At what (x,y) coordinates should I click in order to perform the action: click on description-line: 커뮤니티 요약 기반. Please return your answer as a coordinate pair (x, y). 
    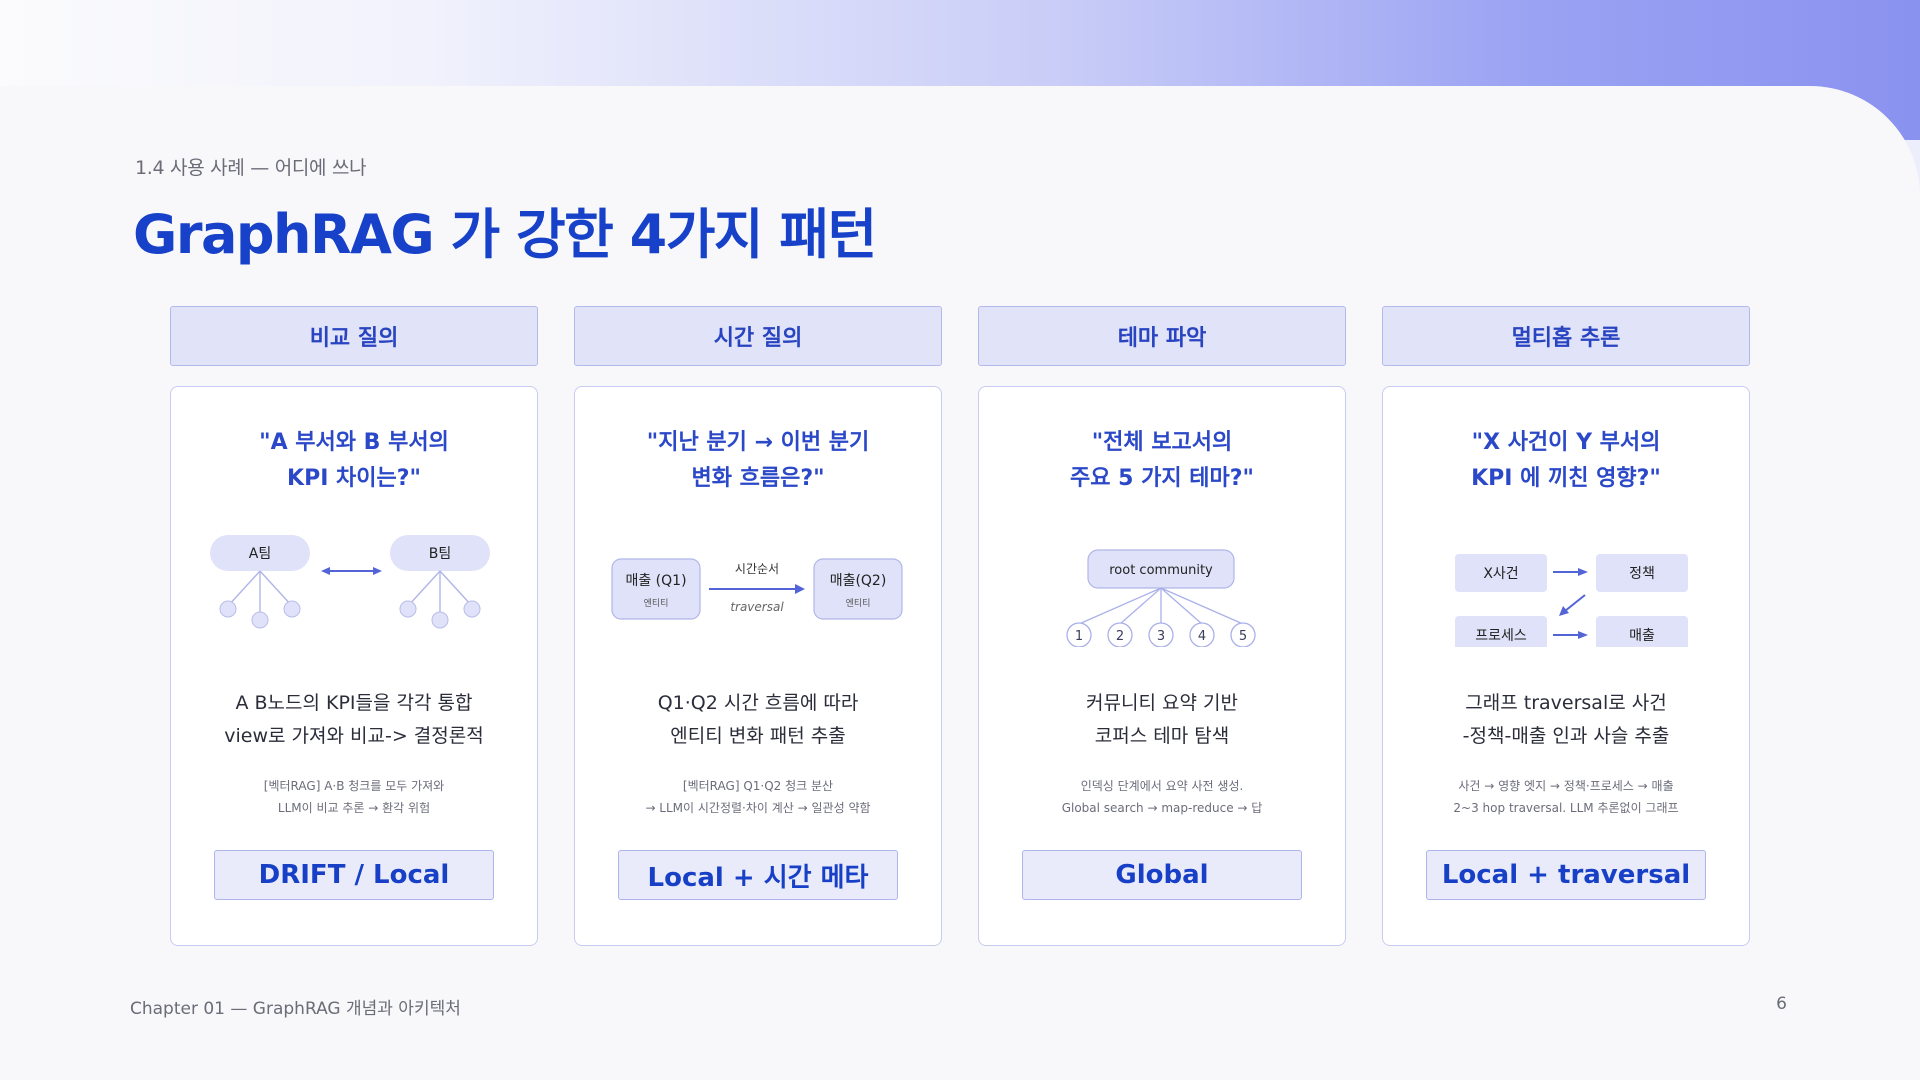
    Looking at the image, I should click on (1162, 703).